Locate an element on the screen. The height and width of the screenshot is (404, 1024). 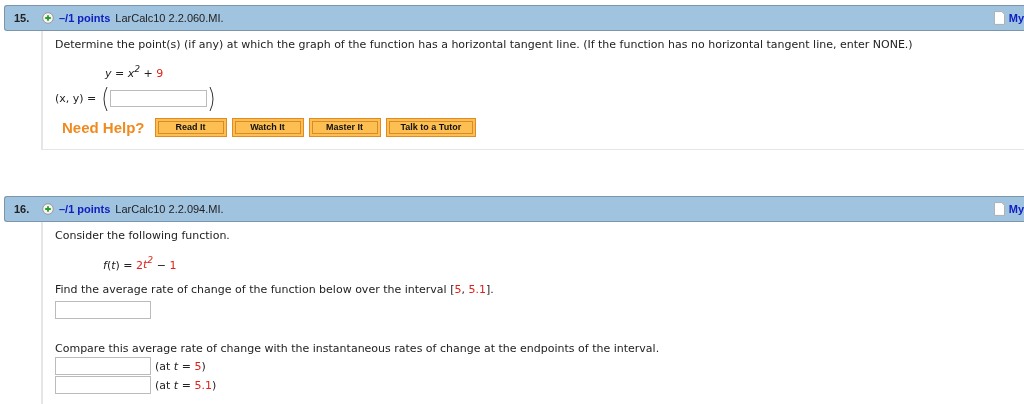
question-number: 15. is located at coordinates (22, 18).